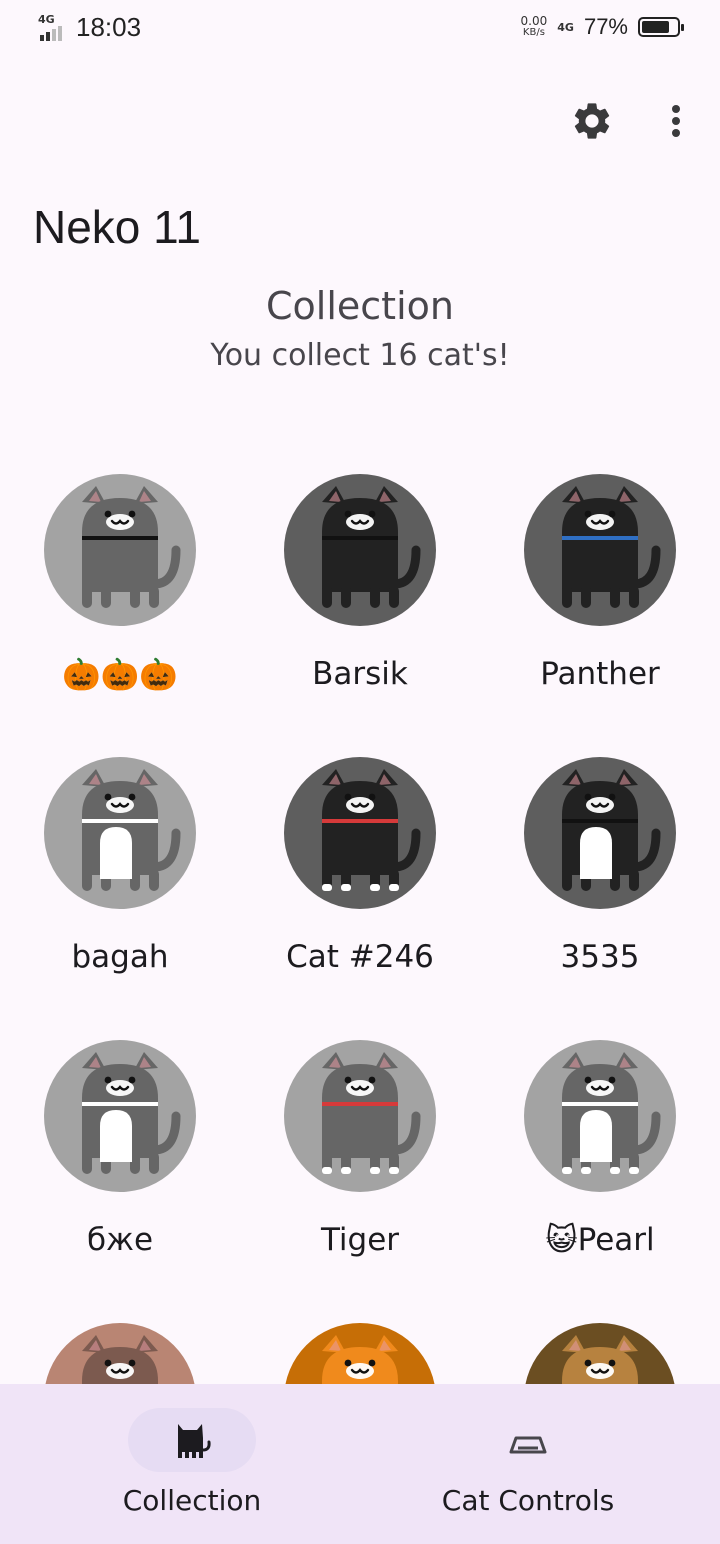 The height and width of the screenshot is (1544, 720). What do you see at coordinates (360, 674) in the screenshot?
I see `cat-name: Barsik` at bounding box center [360, 674].